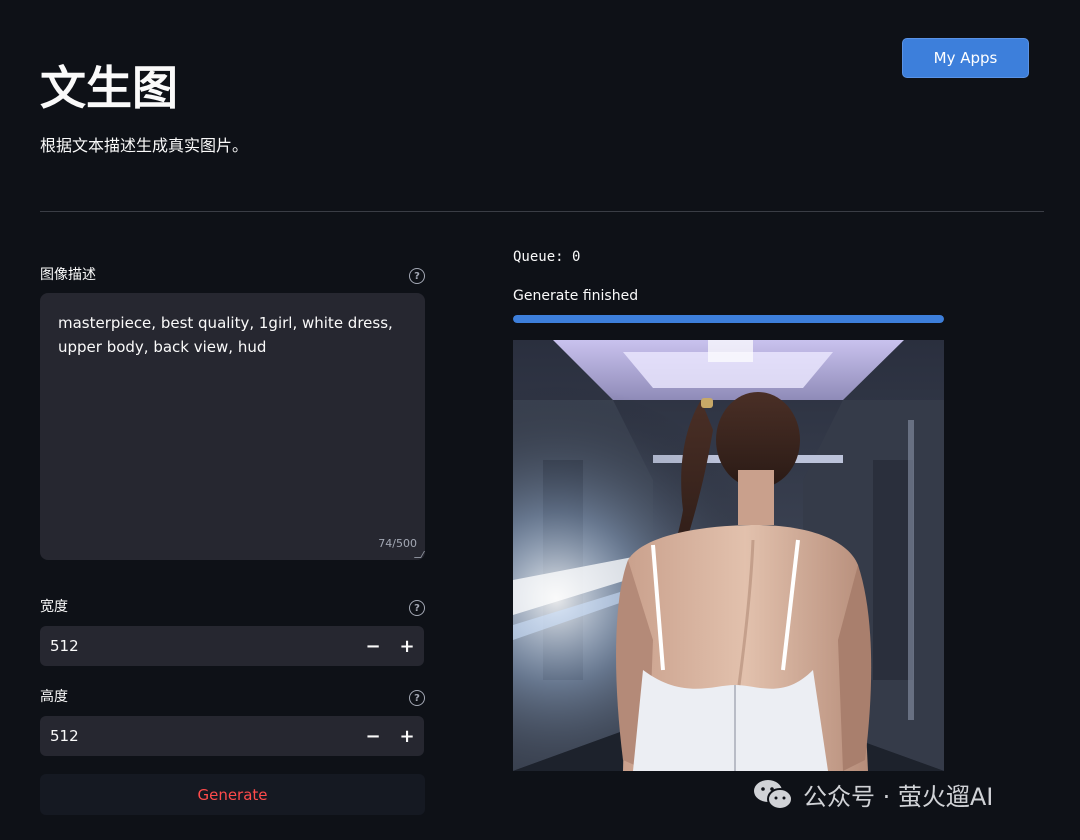 Image resolution: width=1080 pixels, height=840 pixels. I want to click on width-help-icon: ?, so click(417, 608).